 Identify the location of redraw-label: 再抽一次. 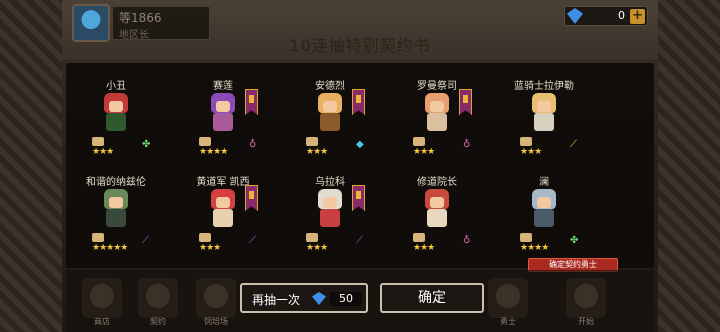
(276, 300).